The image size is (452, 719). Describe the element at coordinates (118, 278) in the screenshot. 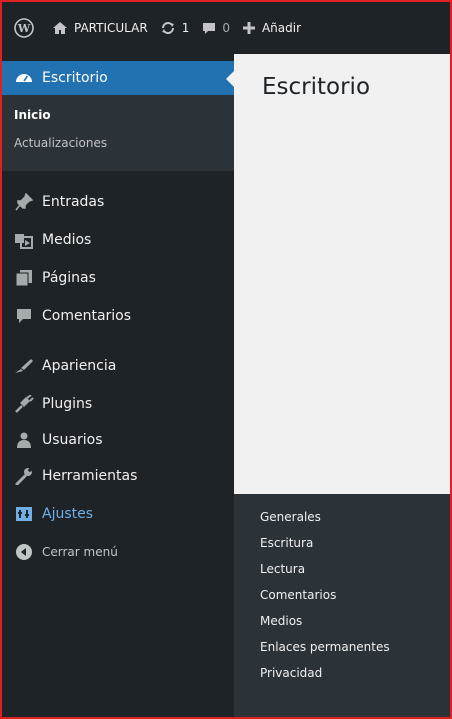

I see `menu-paginas: Páginas` at that location.